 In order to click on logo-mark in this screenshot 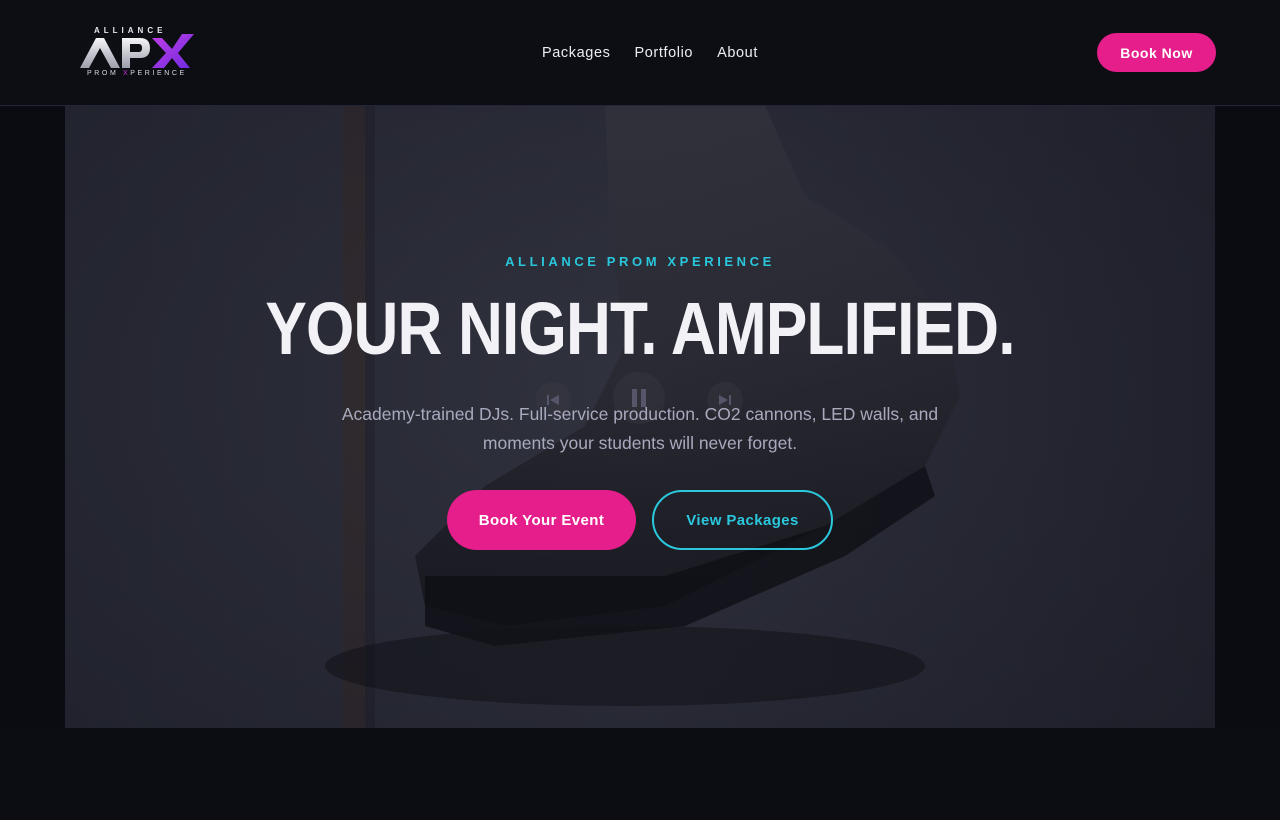, I will do `click(137, 51)`.